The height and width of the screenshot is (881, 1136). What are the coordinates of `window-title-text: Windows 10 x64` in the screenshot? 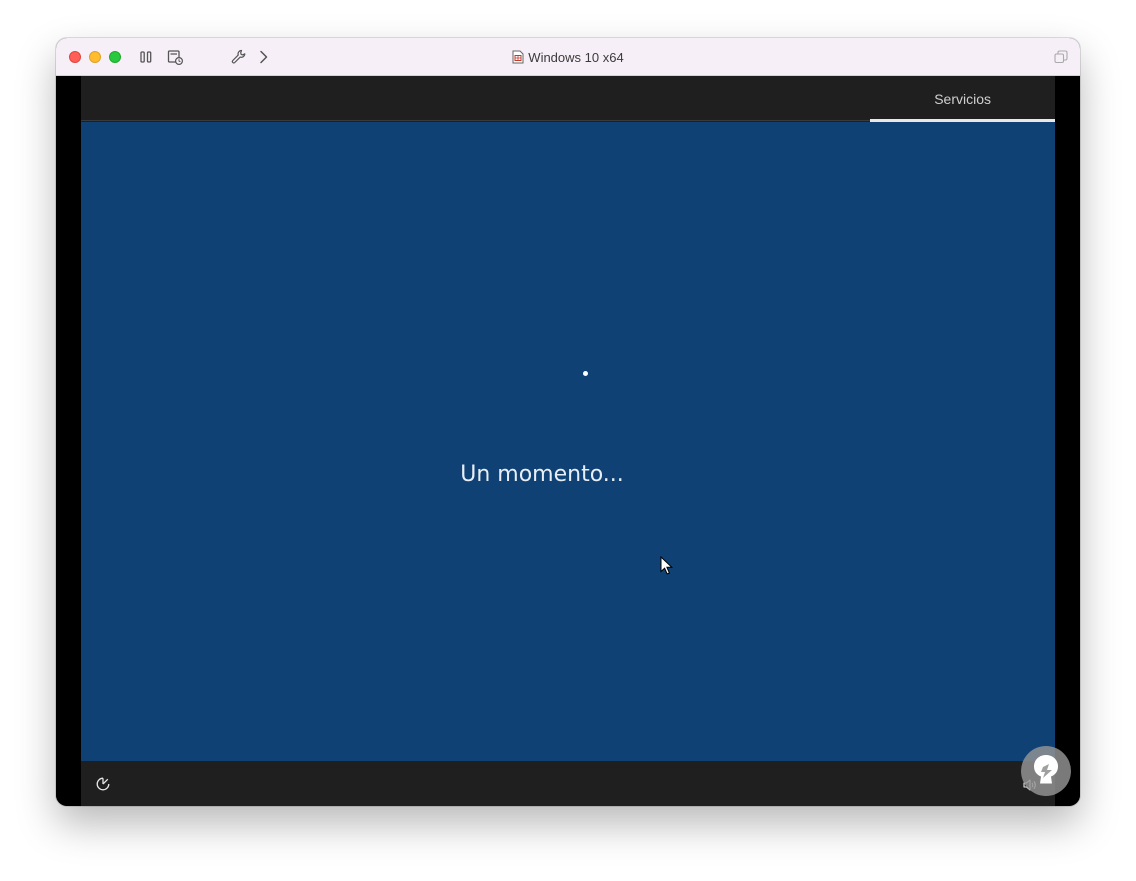 It's located at (576, 57).